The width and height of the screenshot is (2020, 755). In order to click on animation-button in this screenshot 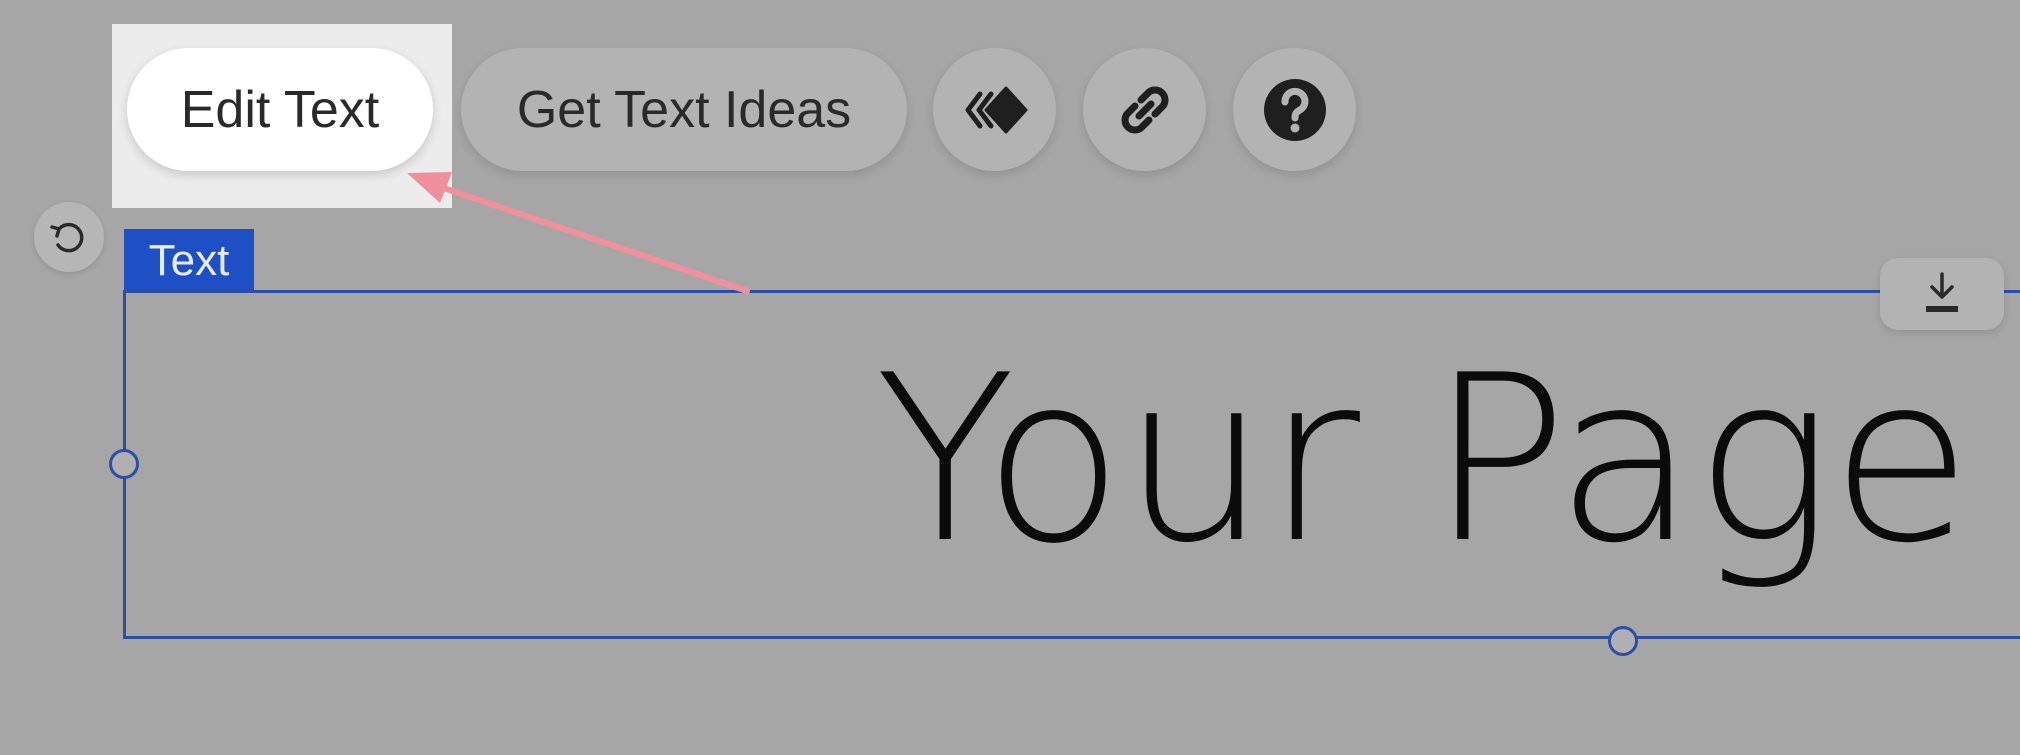, I will do `click(994, 109)`.